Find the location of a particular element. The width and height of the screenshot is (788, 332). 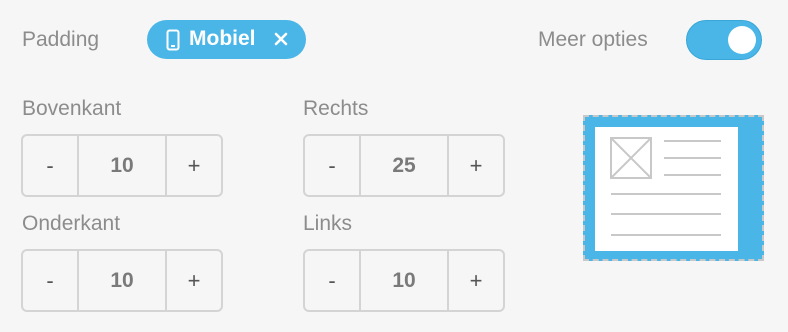

left-stepper: - 10 + is located at coordinates (404, 280).